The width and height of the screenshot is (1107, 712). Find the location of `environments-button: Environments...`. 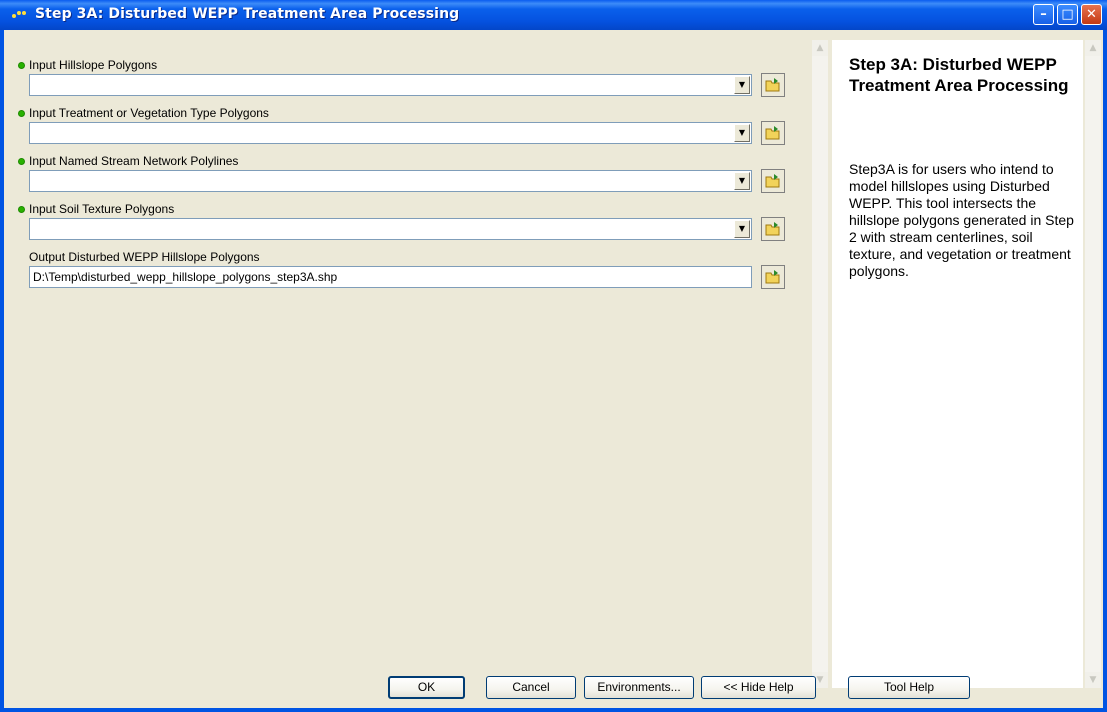

environments-button: Environments... is located at coordinates (639, 687).